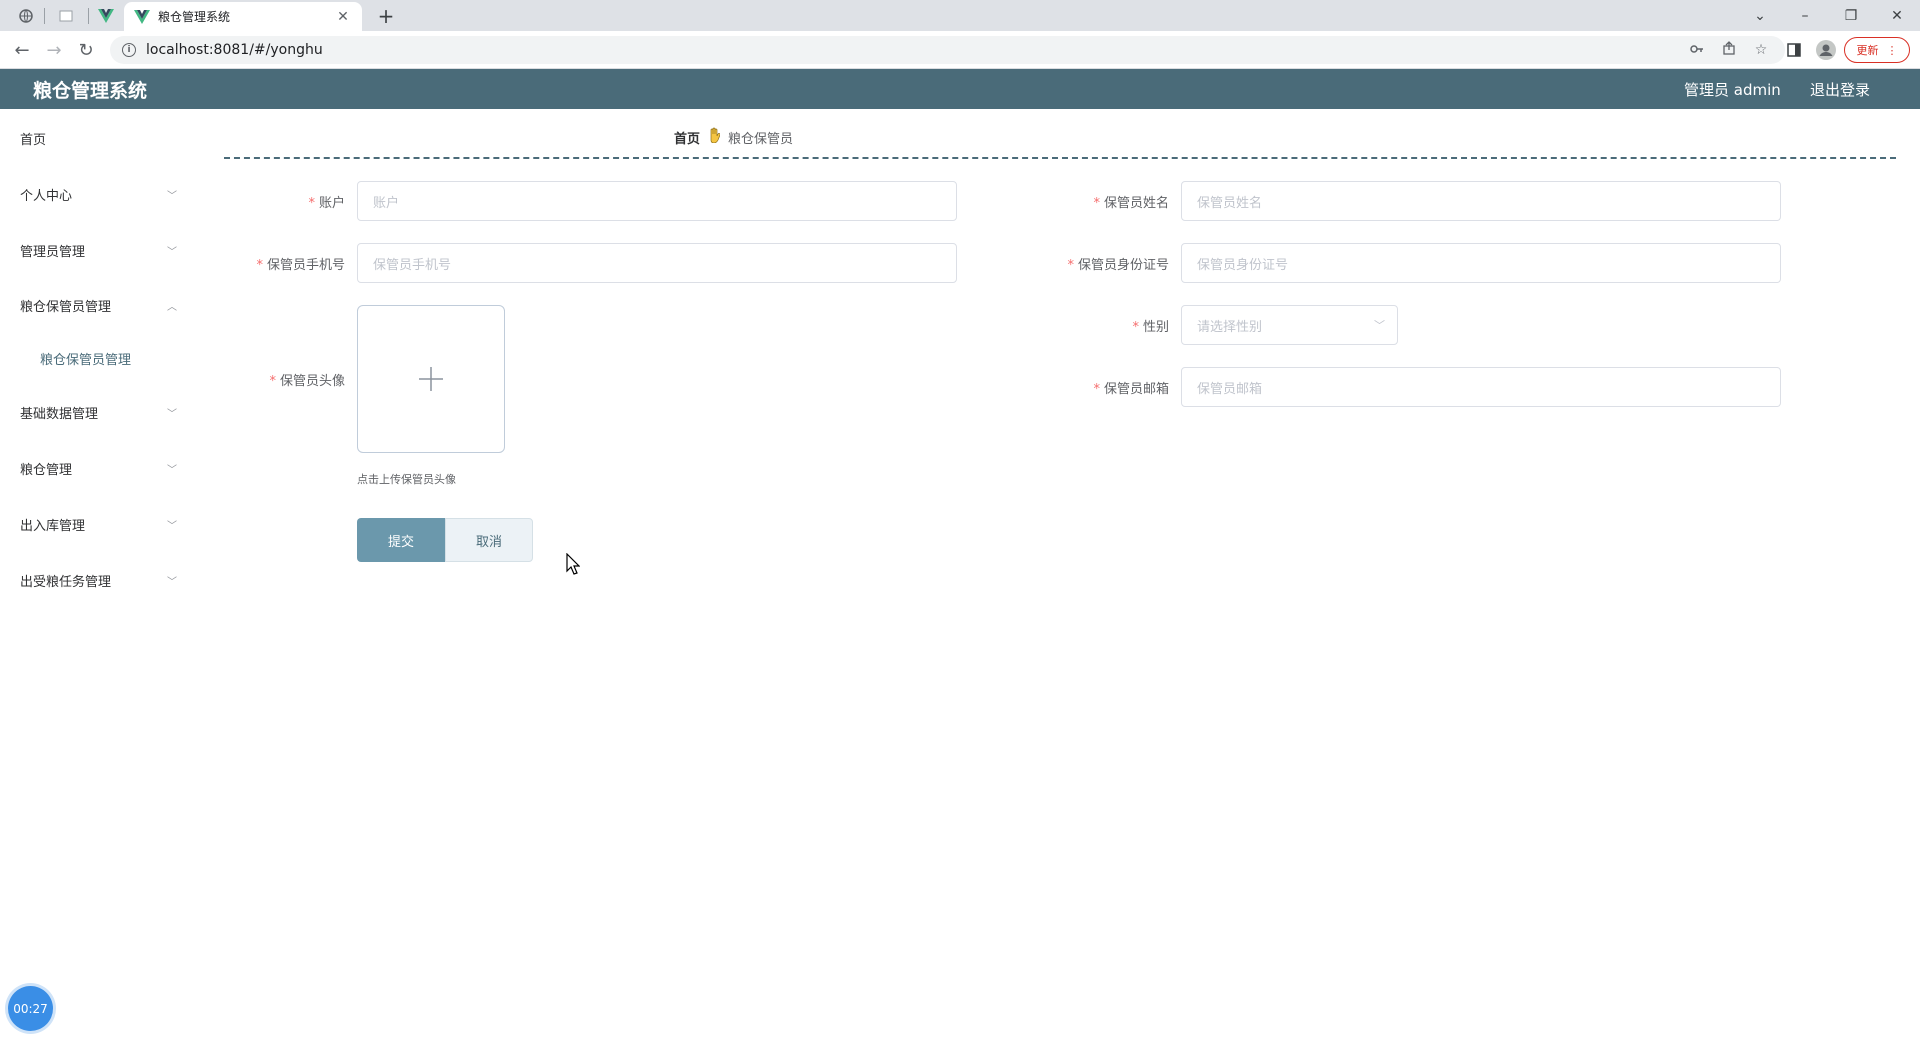 Image resolution: width=1920 pixels, height=1038 pixels. I want to click on sidebar-item-label: 首页, so click(33, 140).